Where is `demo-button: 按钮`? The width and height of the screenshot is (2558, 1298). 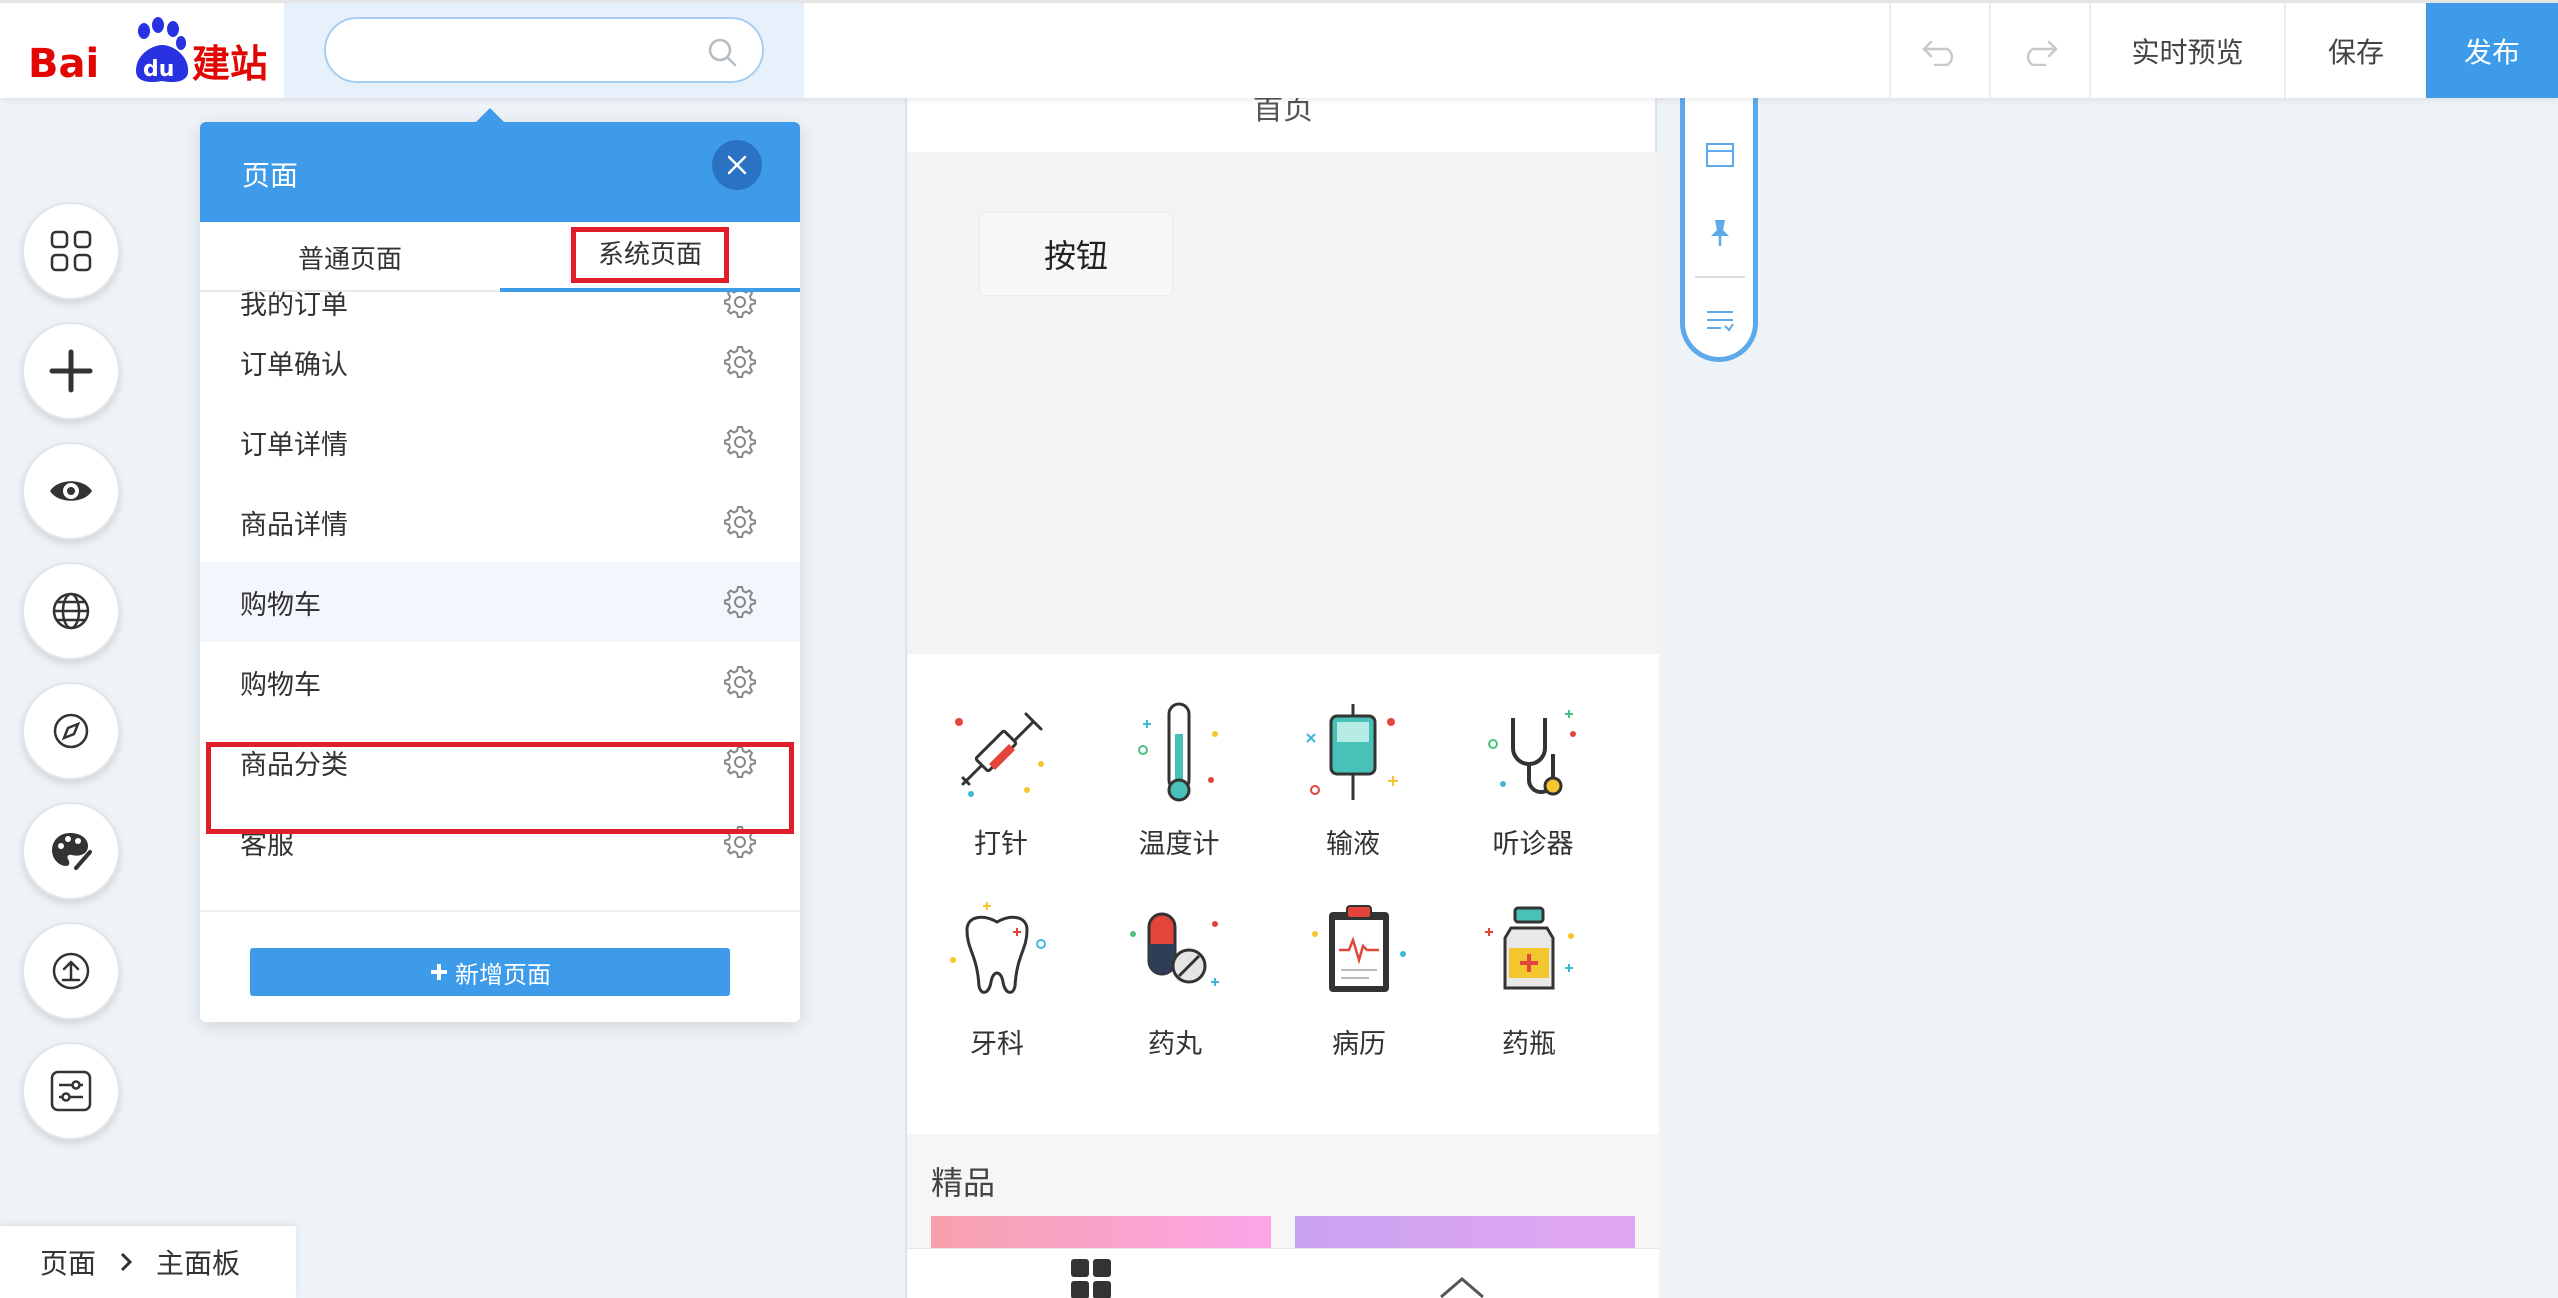 demo-button: 按钮 is located at coordinates (1076, 254).